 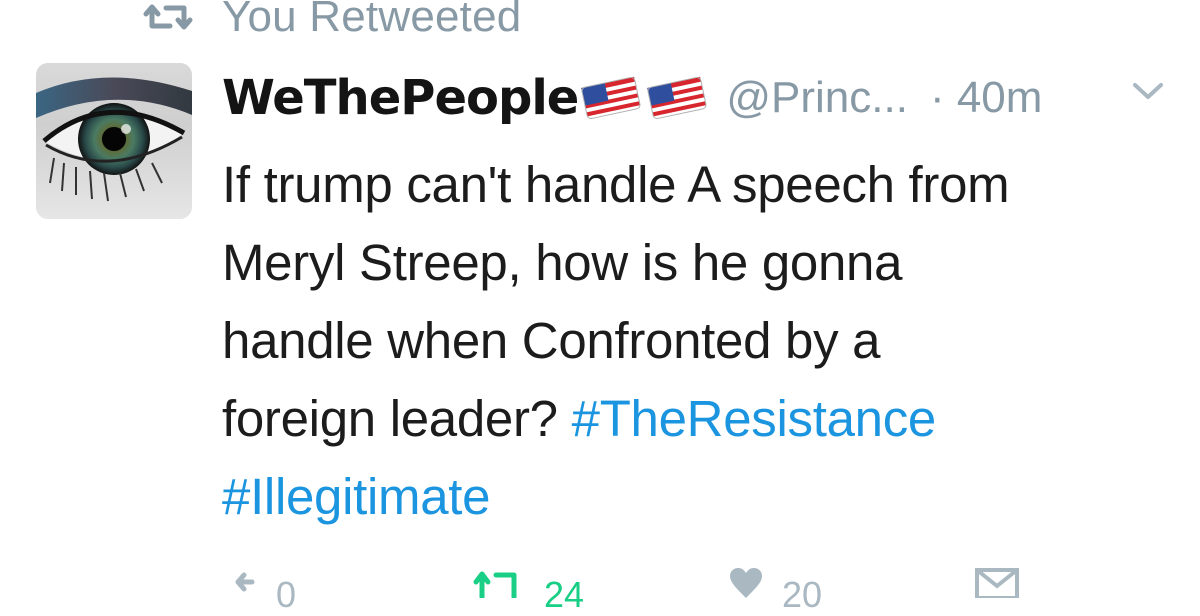 I want to click on envelope-icon, so click(x=997, y=583).